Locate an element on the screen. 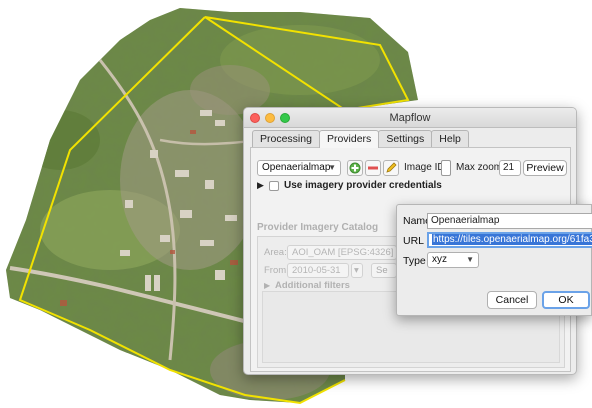  search-button: Se is located at coordinates (384, 270).